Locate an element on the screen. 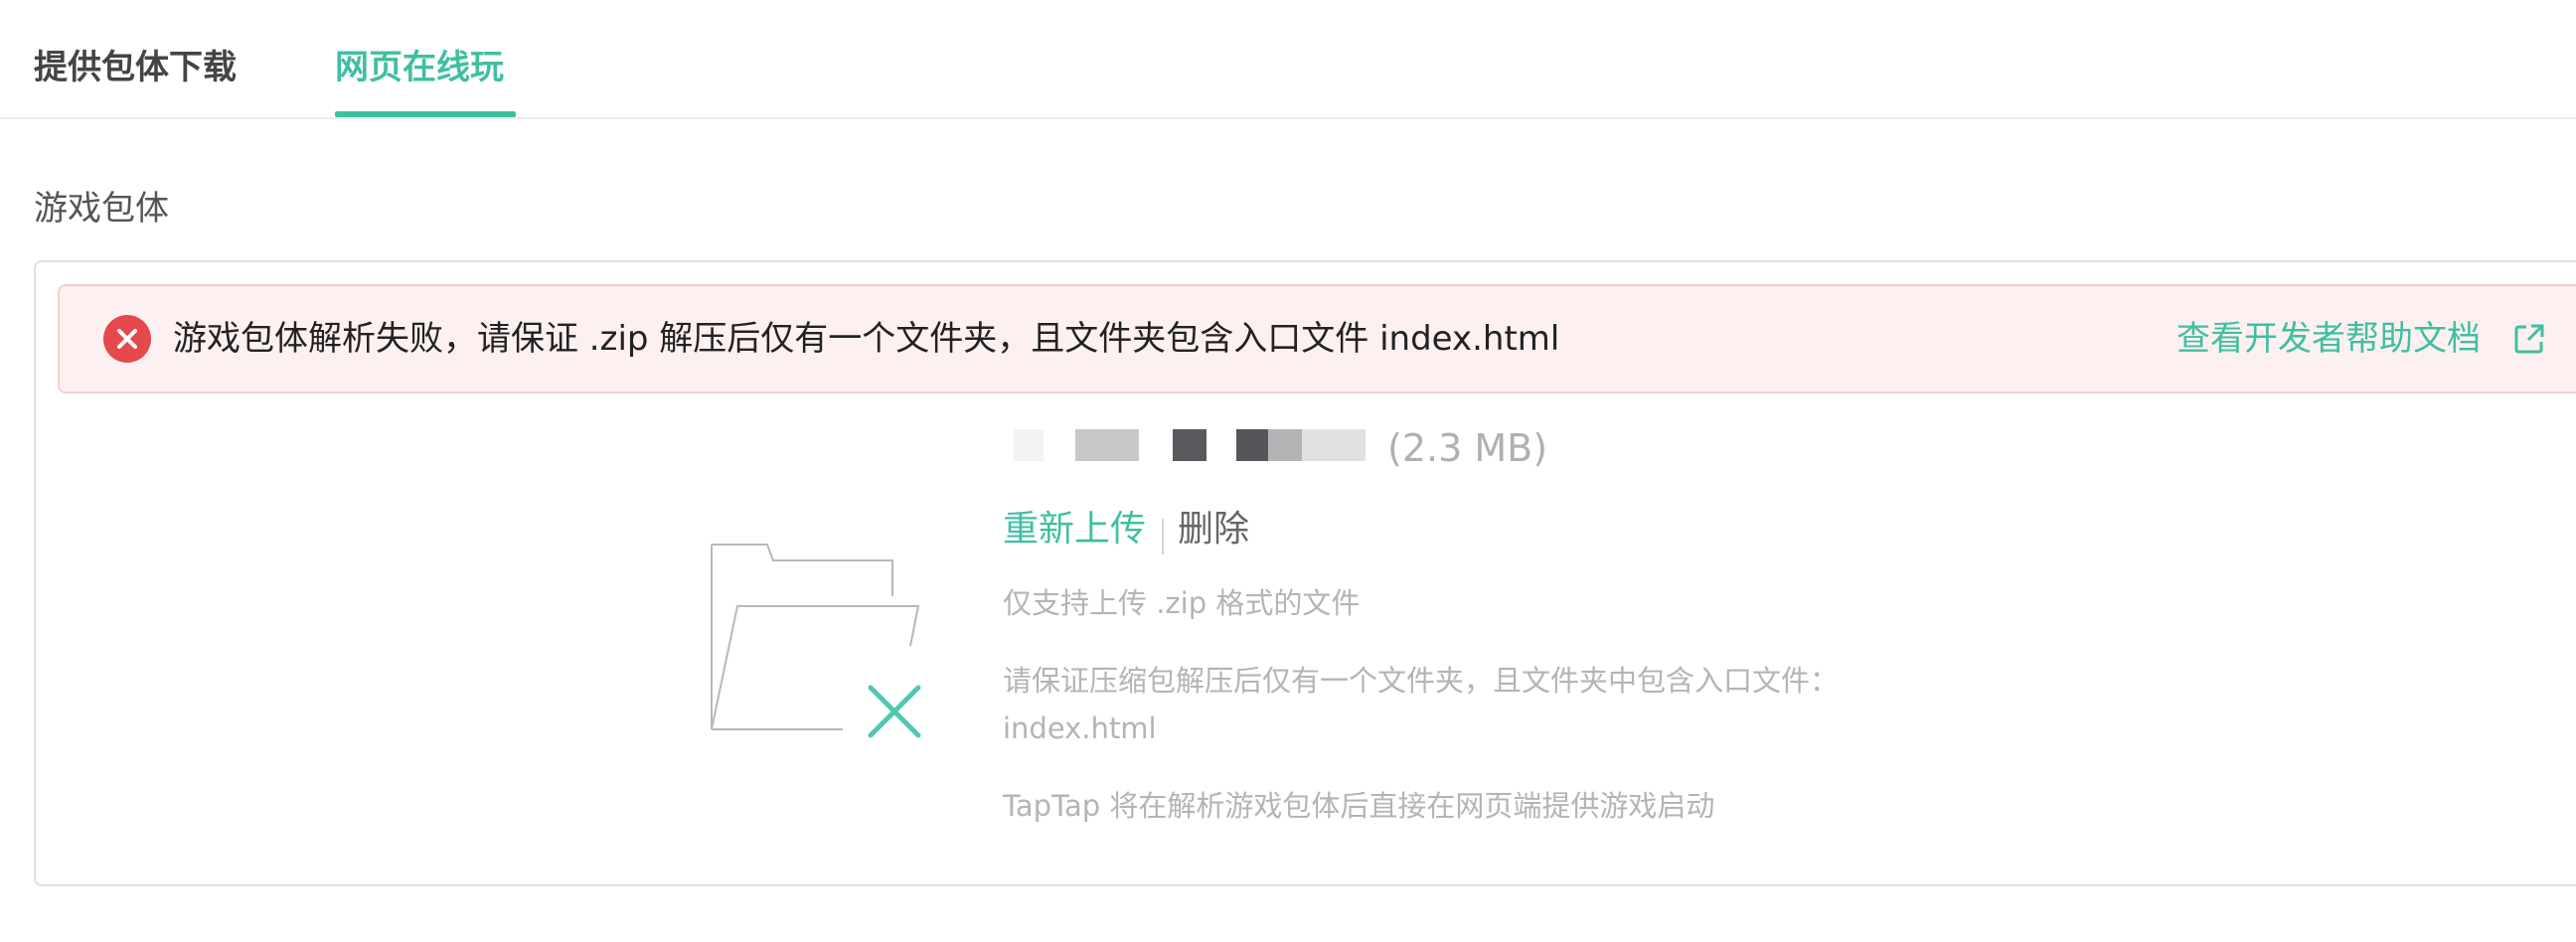 The image size is (2576, 942). external-link-icon is located at coordinates (2529, 339).